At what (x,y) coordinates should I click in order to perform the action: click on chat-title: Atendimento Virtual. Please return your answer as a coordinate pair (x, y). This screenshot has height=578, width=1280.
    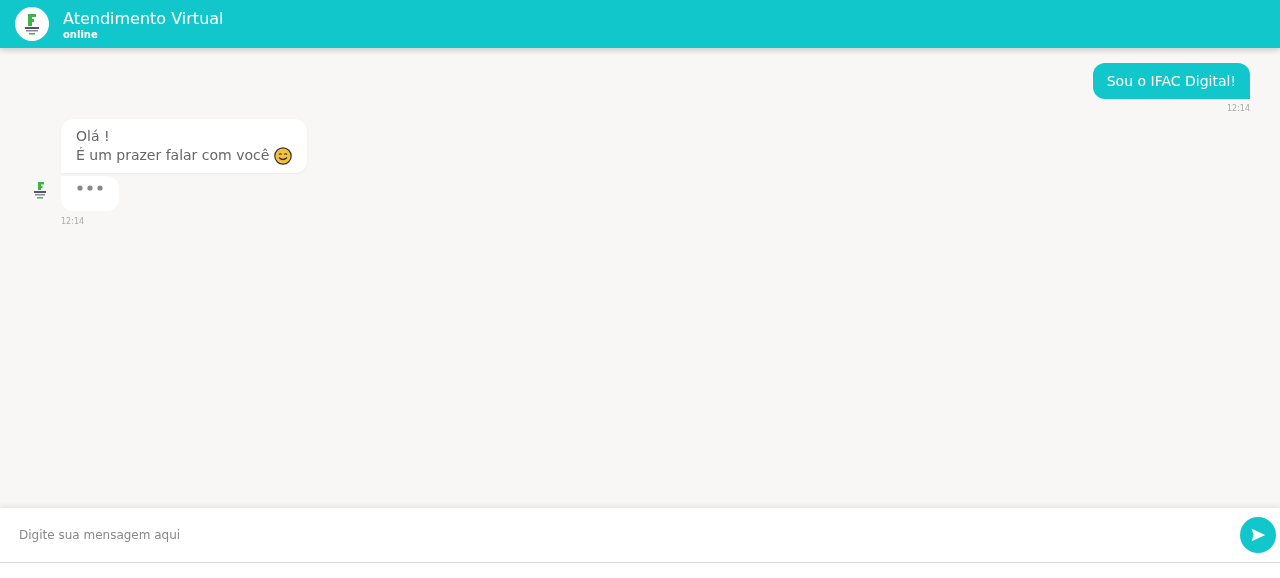
    Looking at the image, I should click on (143, 18).